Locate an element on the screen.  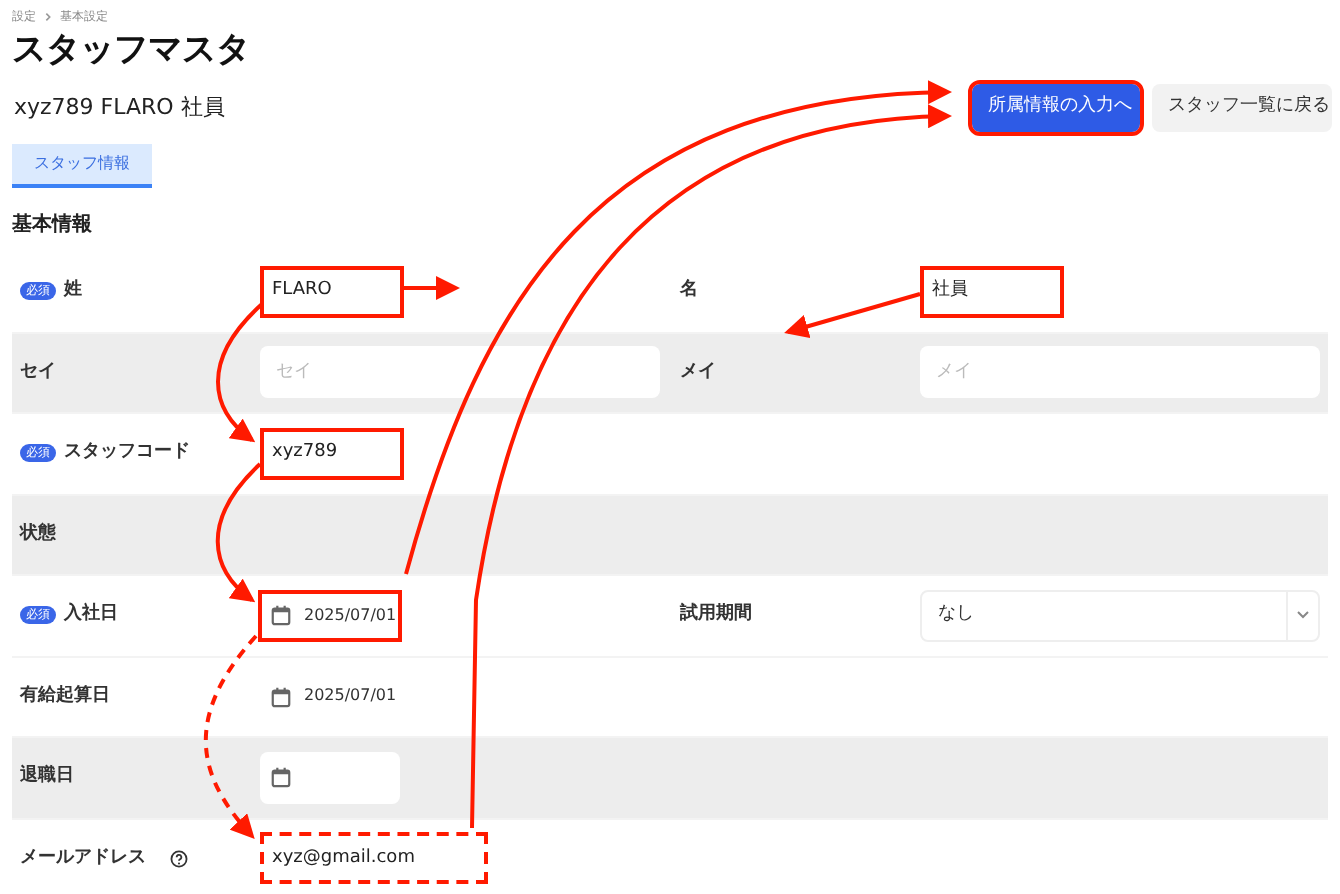
chevron-down-icon is located at coordinates (1303, 615).